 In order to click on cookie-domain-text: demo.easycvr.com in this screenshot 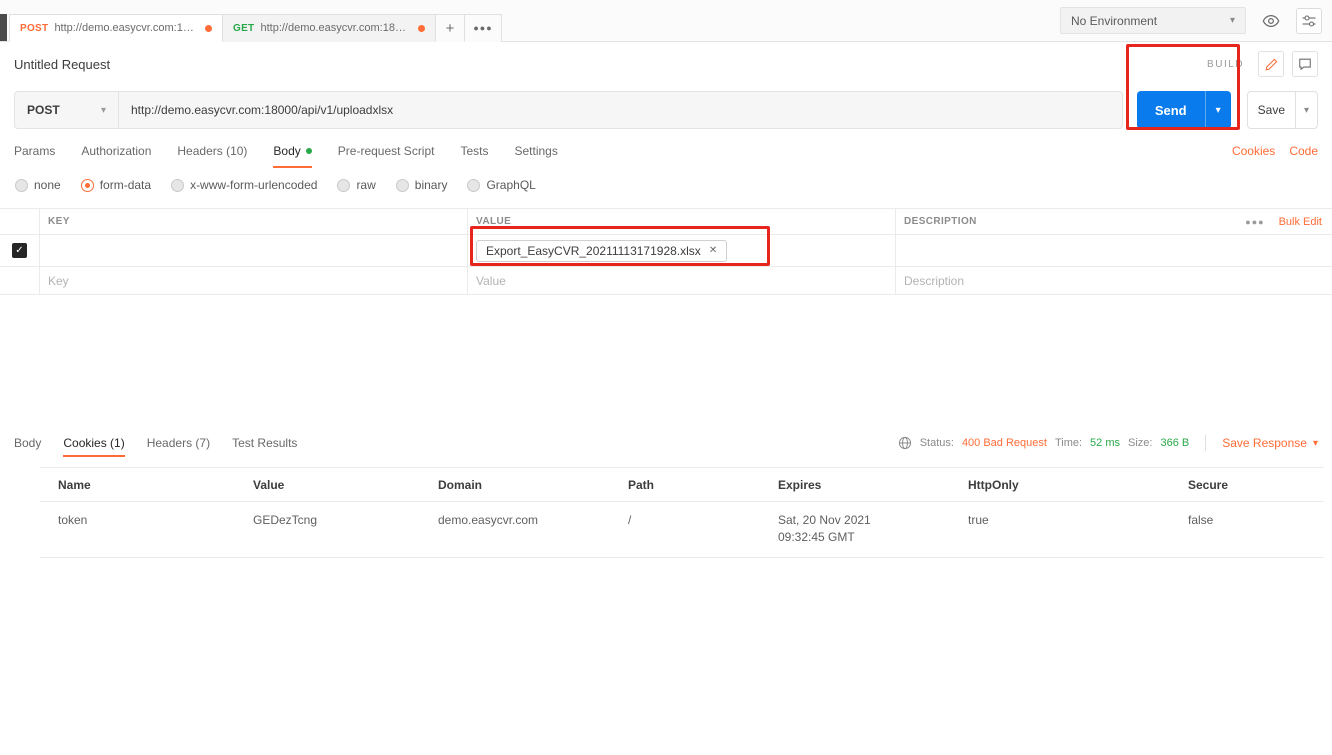, I will do `click(488, 520)`.